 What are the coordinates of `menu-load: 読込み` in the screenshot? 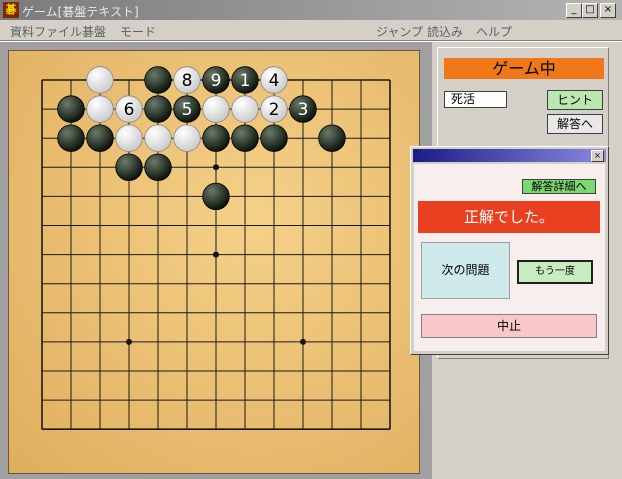 It's located at (445, 31).